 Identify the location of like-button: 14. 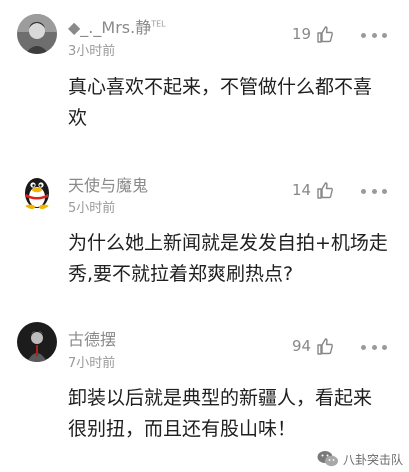
(313, 190).